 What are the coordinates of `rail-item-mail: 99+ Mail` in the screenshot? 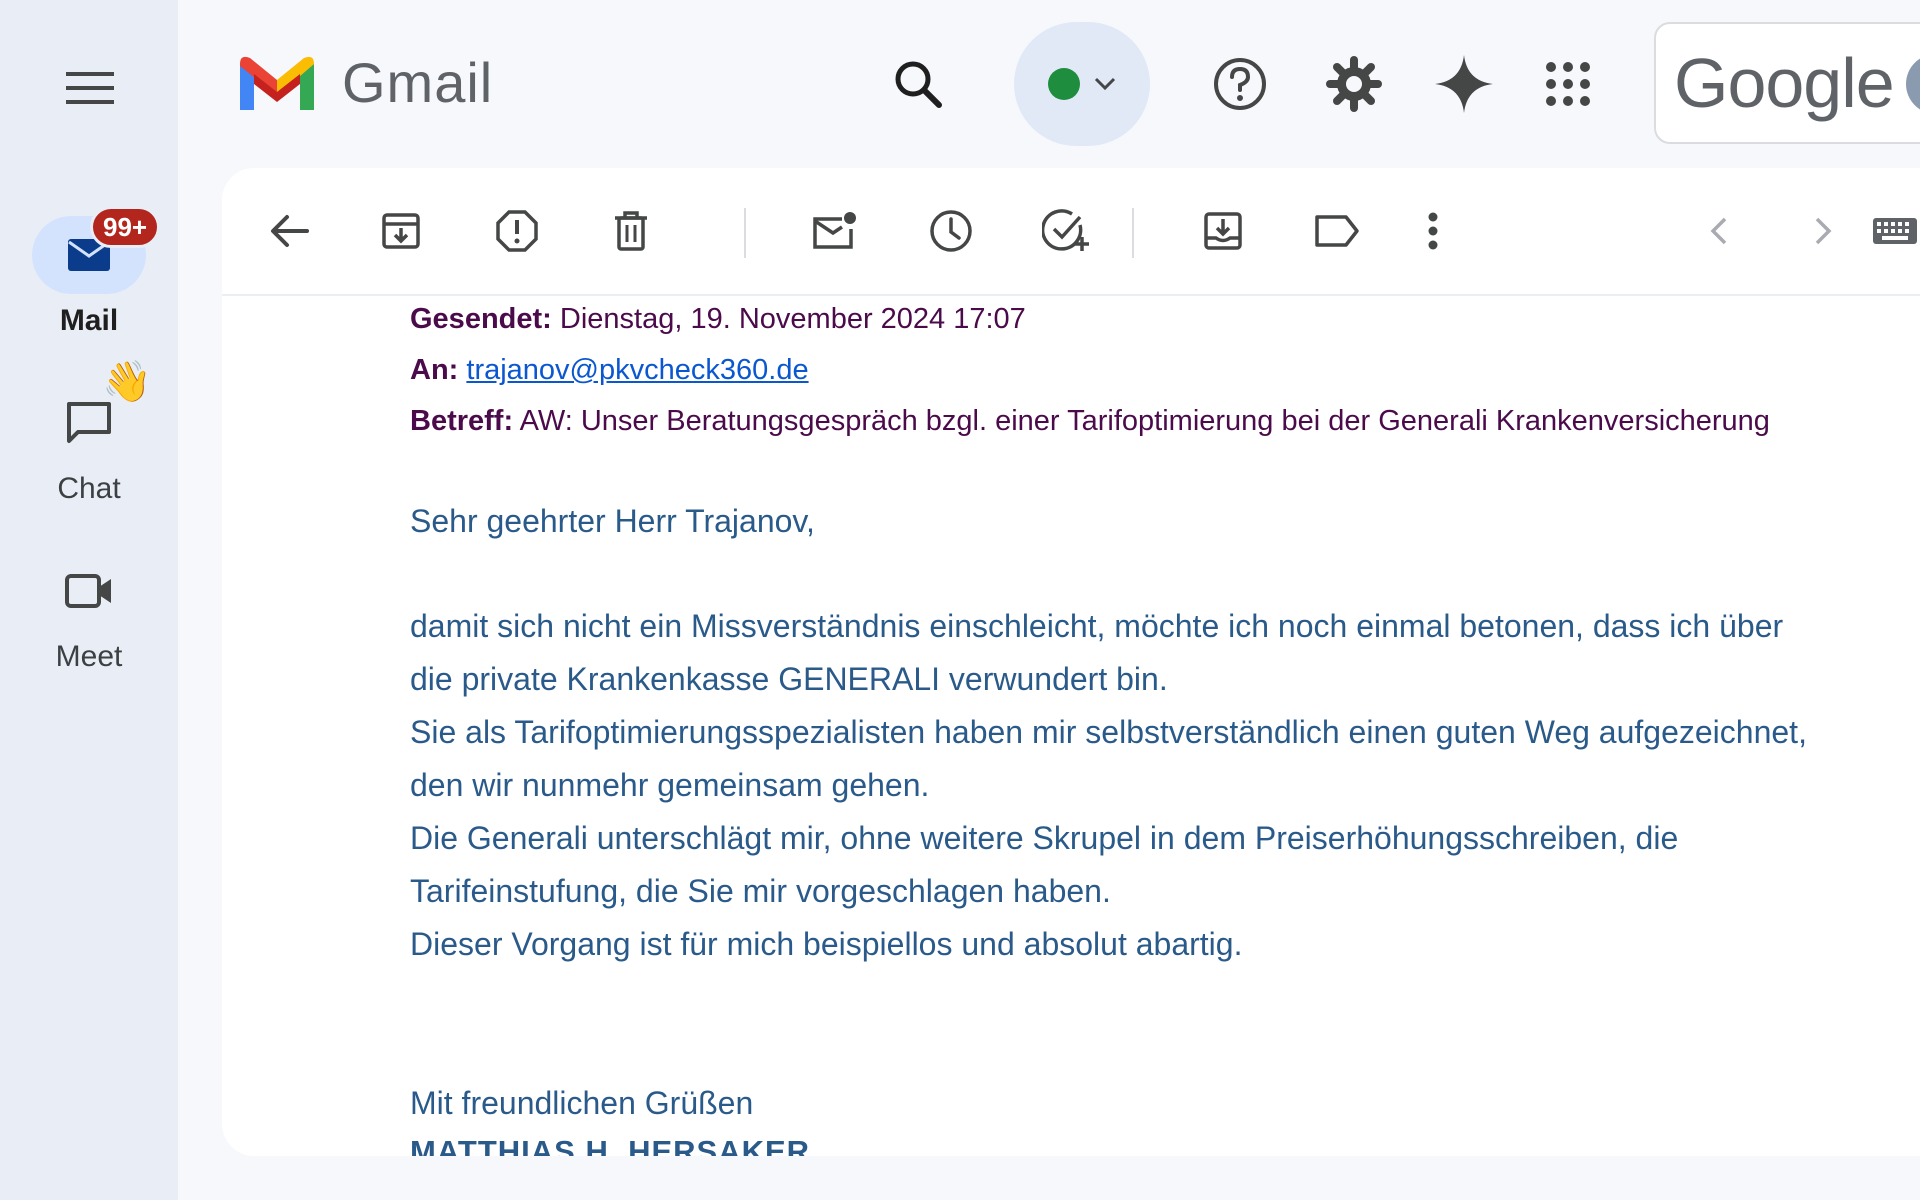 It's located at (89, 272).